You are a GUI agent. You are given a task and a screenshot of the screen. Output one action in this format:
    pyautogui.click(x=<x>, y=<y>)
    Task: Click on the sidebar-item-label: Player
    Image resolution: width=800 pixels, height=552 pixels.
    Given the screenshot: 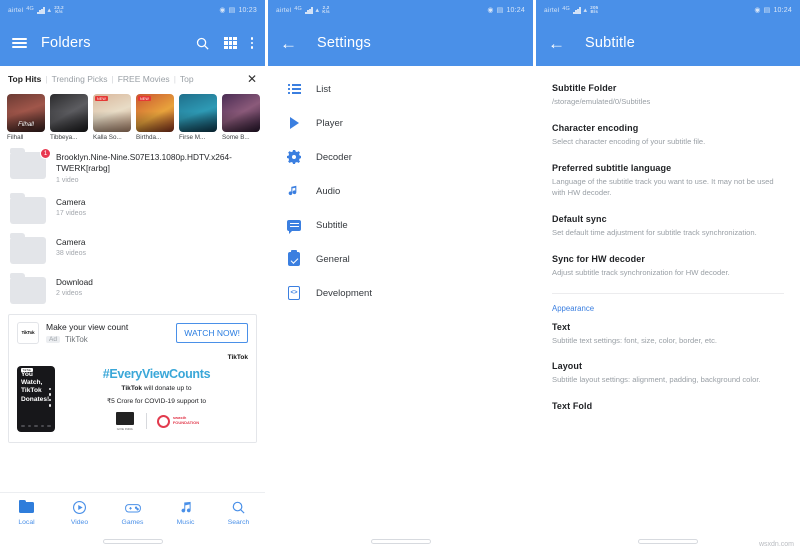 What is the action you would take?
    pyautogui.click(x=329, y=123)
    